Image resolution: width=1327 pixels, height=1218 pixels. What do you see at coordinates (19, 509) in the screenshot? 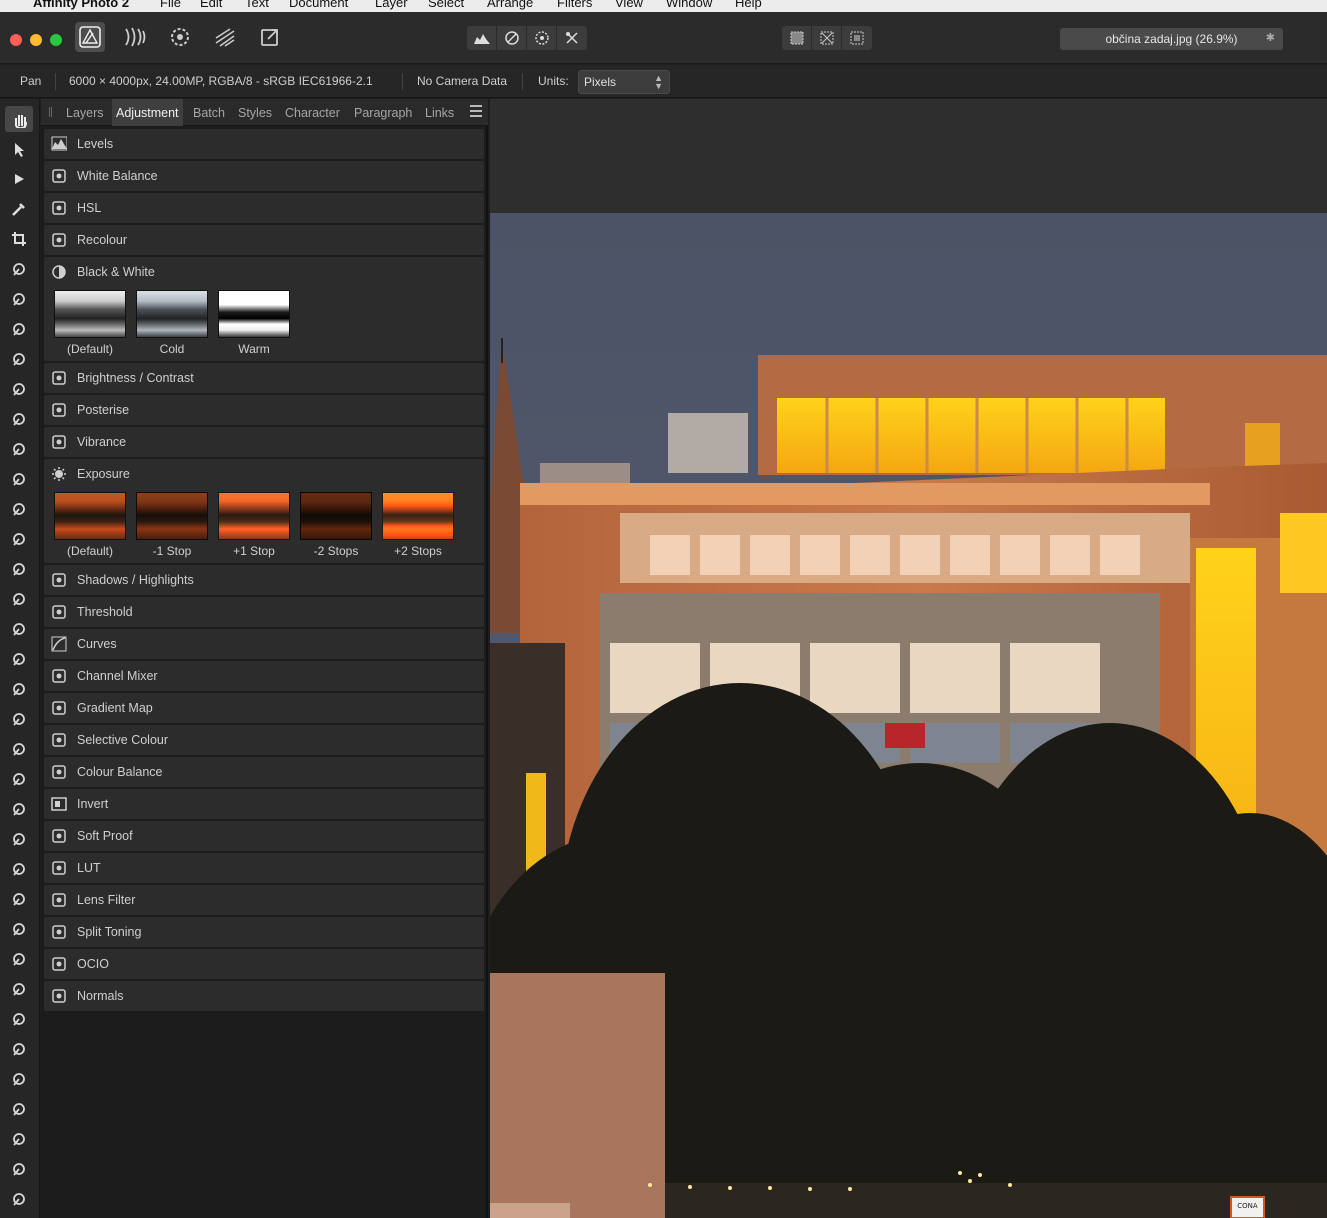
I see `smudge-tool-icon` at bounding box center [19, 509].